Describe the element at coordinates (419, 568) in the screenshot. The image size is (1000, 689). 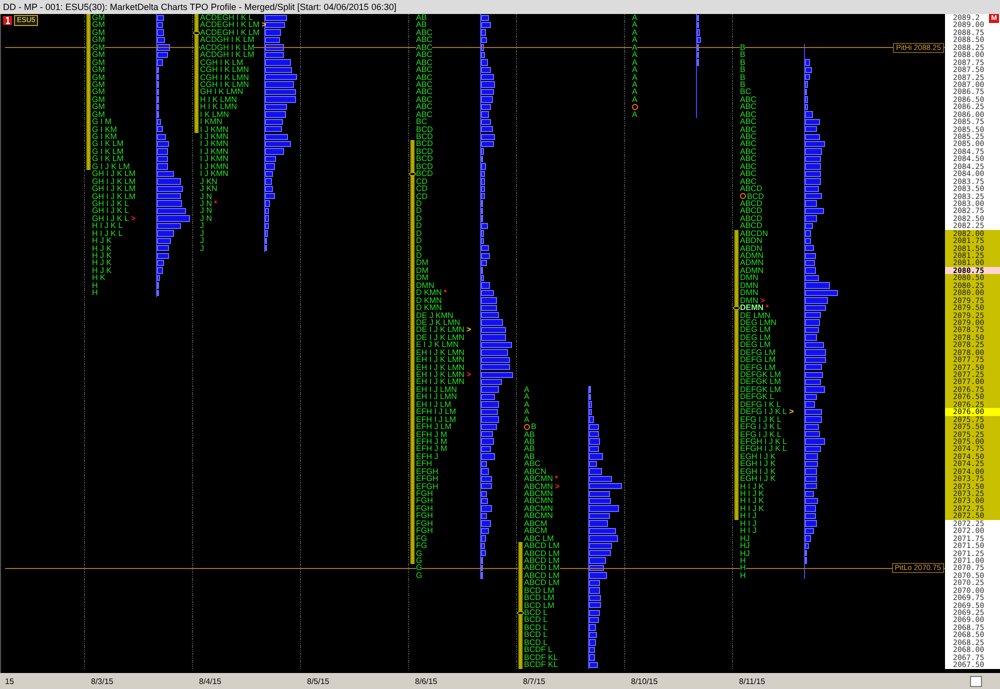
I see `tpo-letters: G` at that location.